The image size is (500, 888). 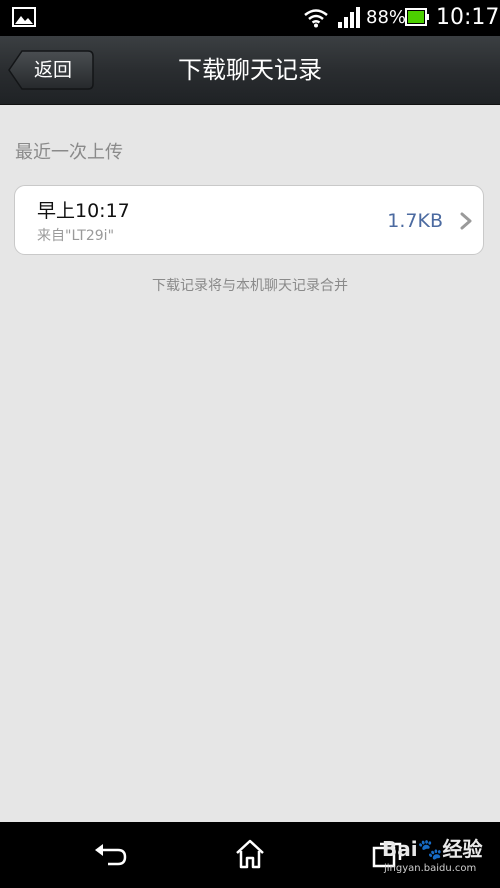 What do you see at coordinates (316, 18) in the screenshot?
I see `wifi-icon` at bounding box center [316, 18].